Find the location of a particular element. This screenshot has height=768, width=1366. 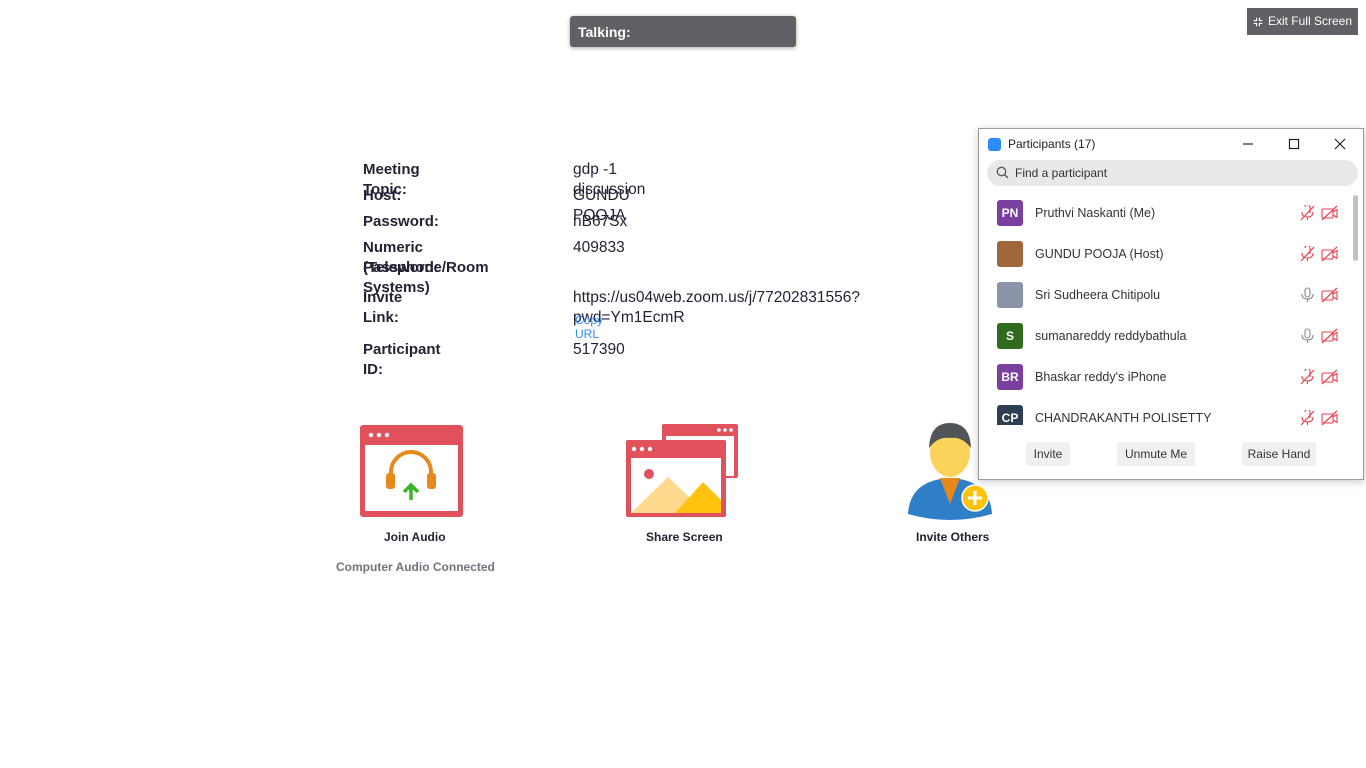

participant-row: CP CHANDRAKANTH POLISETTY is located at coordinates (1165, 411).